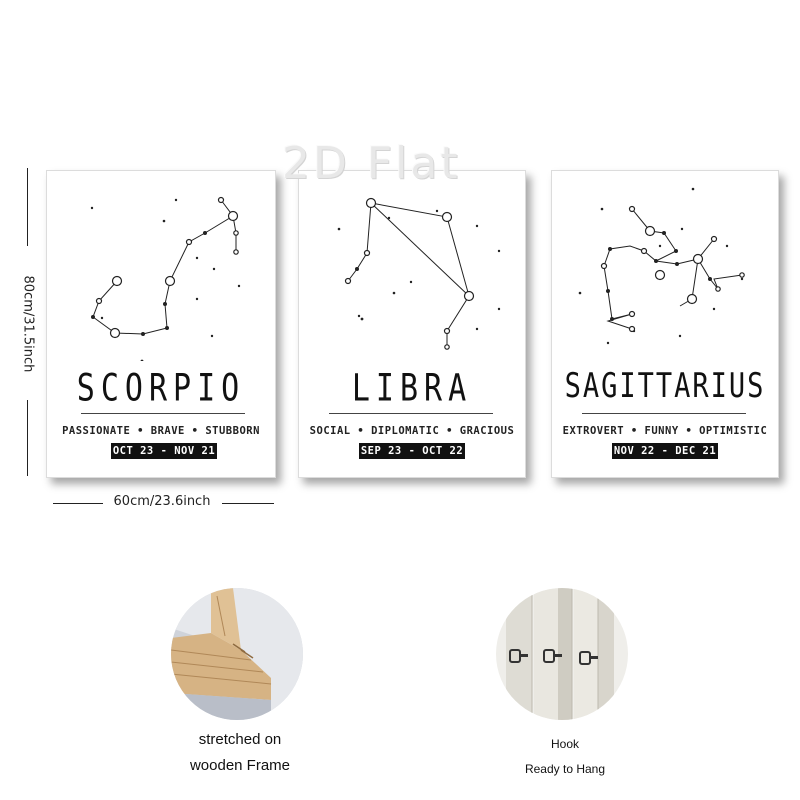  What do you see at coordinates (565, 769) in the screenshot?
I see `ready-to-hang-caption: Ready to Hang` at bounding box center [565, 769].